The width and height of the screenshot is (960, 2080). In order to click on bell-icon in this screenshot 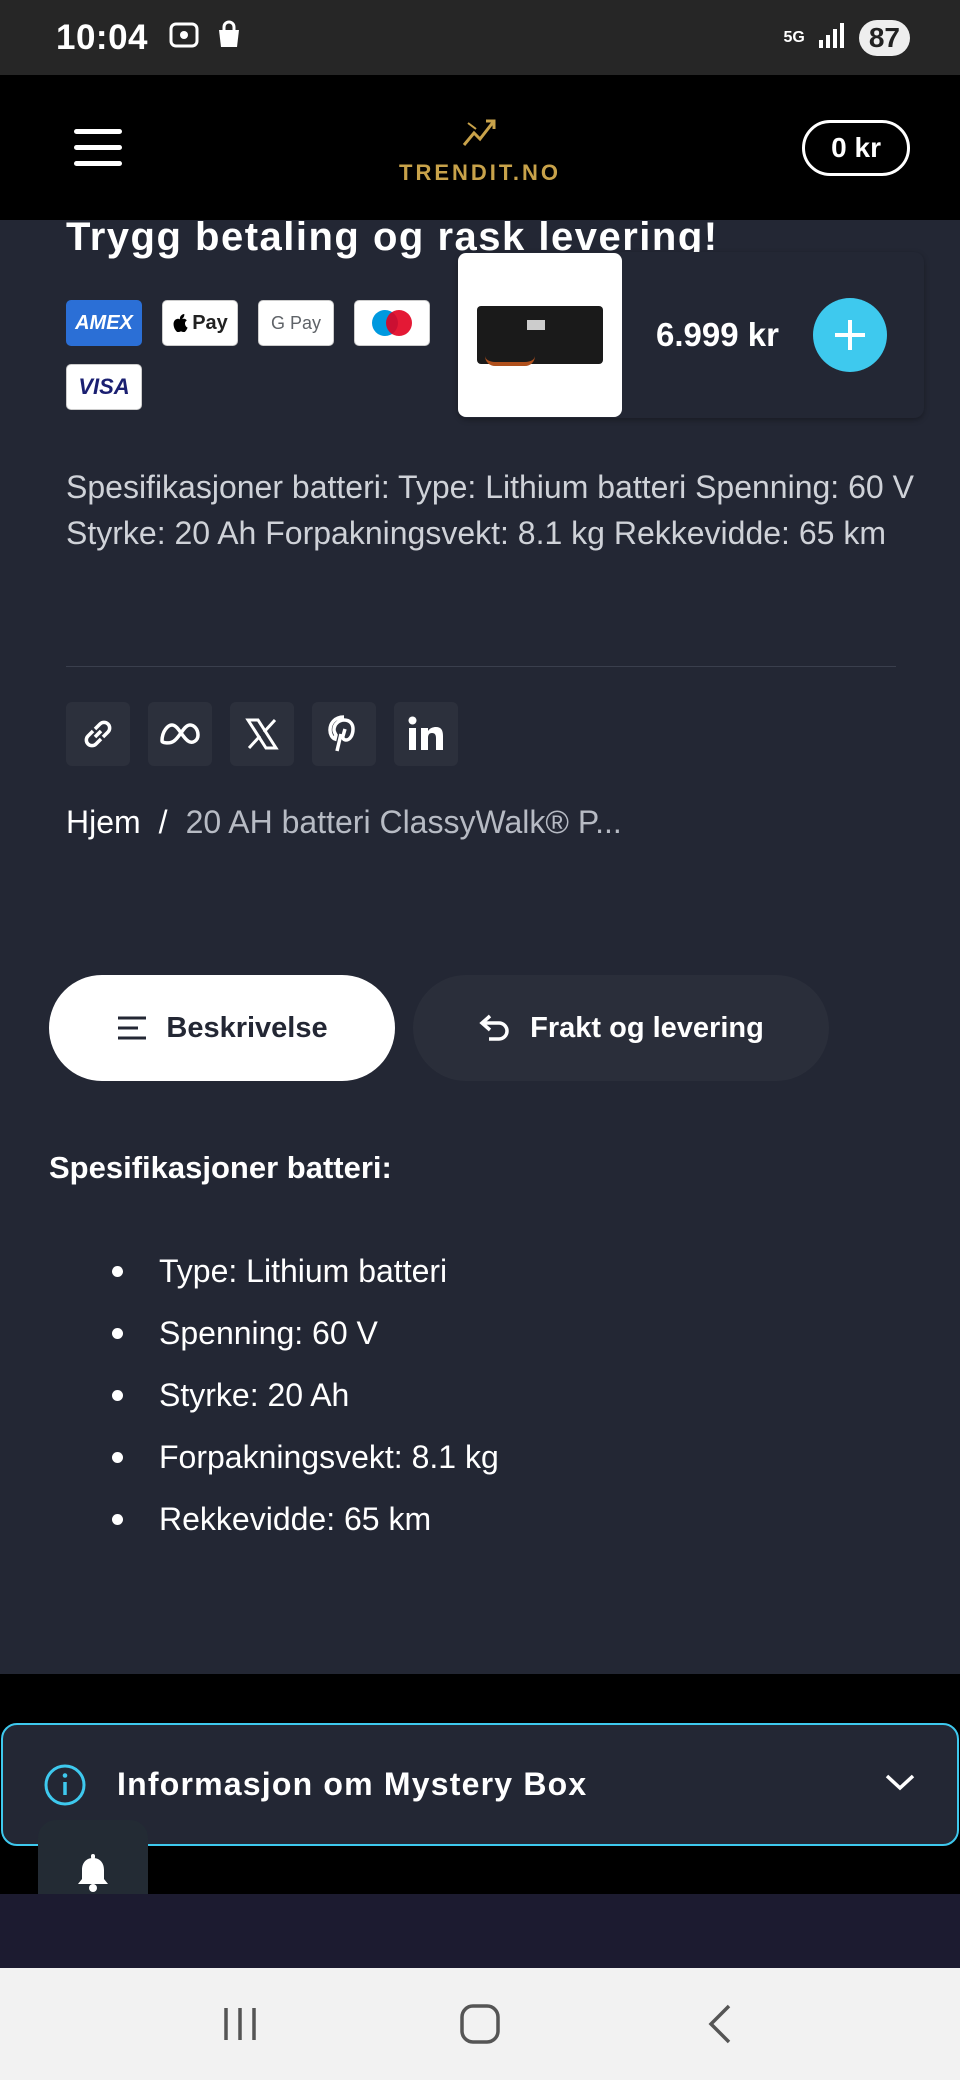, I will do `click(93, 1873)`.